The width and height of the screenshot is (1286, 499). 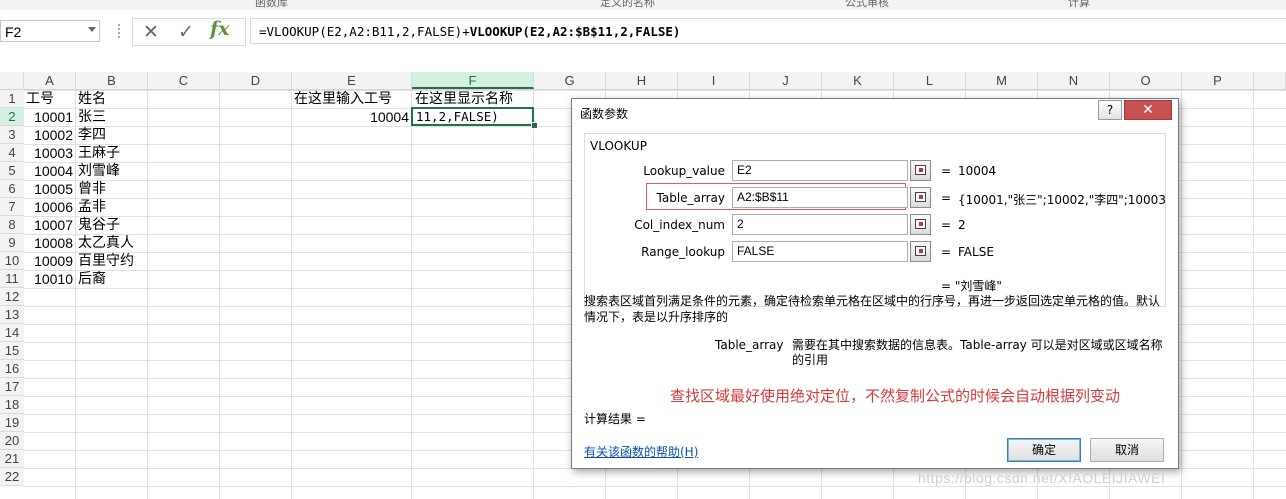 What do you see at coordinates (48, 225) in the screenshot?
I see `cell-id: 10007` at bounding box center [48, 225].